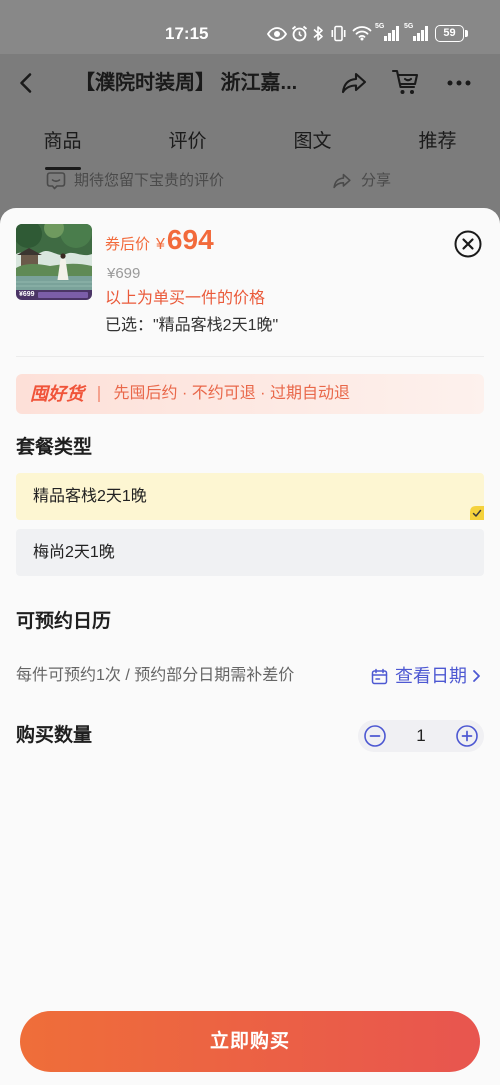 The height and width of the screenshot is (1085, 500). I want to click on chevron-right-icon, so click(476, 676).